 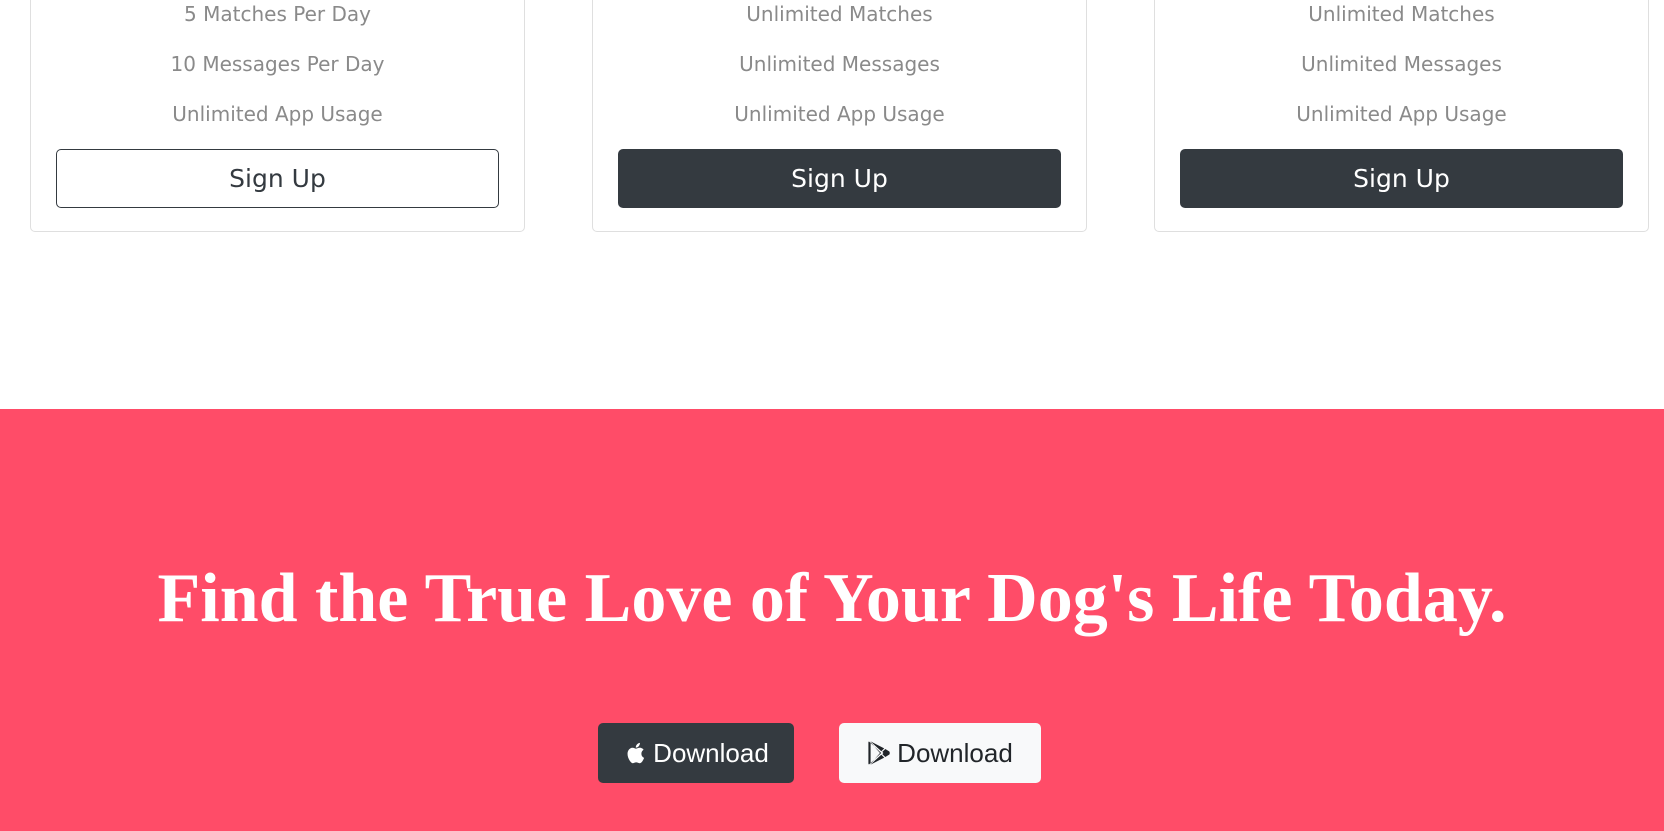 I want to click on apple-download-button: Download, so click(x=696, y=753).